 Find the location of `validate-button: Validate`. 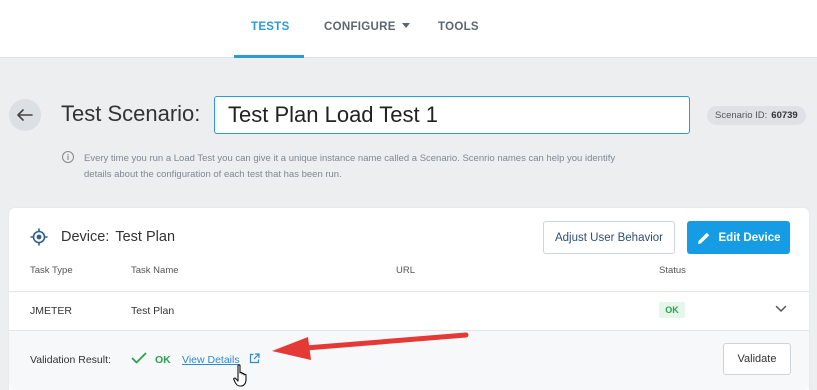

validate-button: Validate is located at coordinates (757, 359).